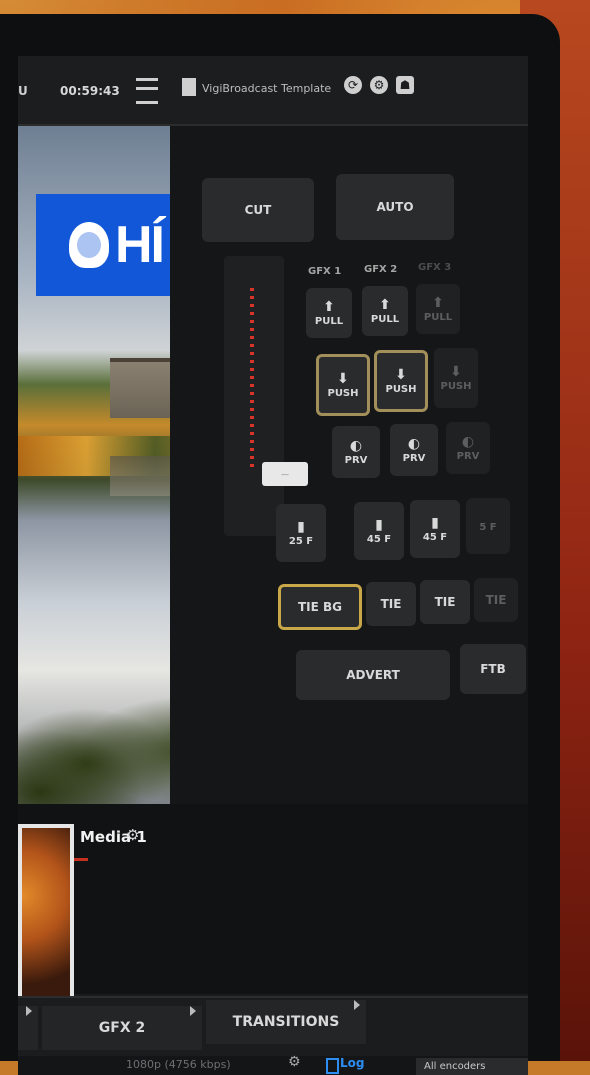  What do you see at coordinates (147, 91) in the screenshot?
I see `layout-grid-icon` at bounding box center [147, 91].